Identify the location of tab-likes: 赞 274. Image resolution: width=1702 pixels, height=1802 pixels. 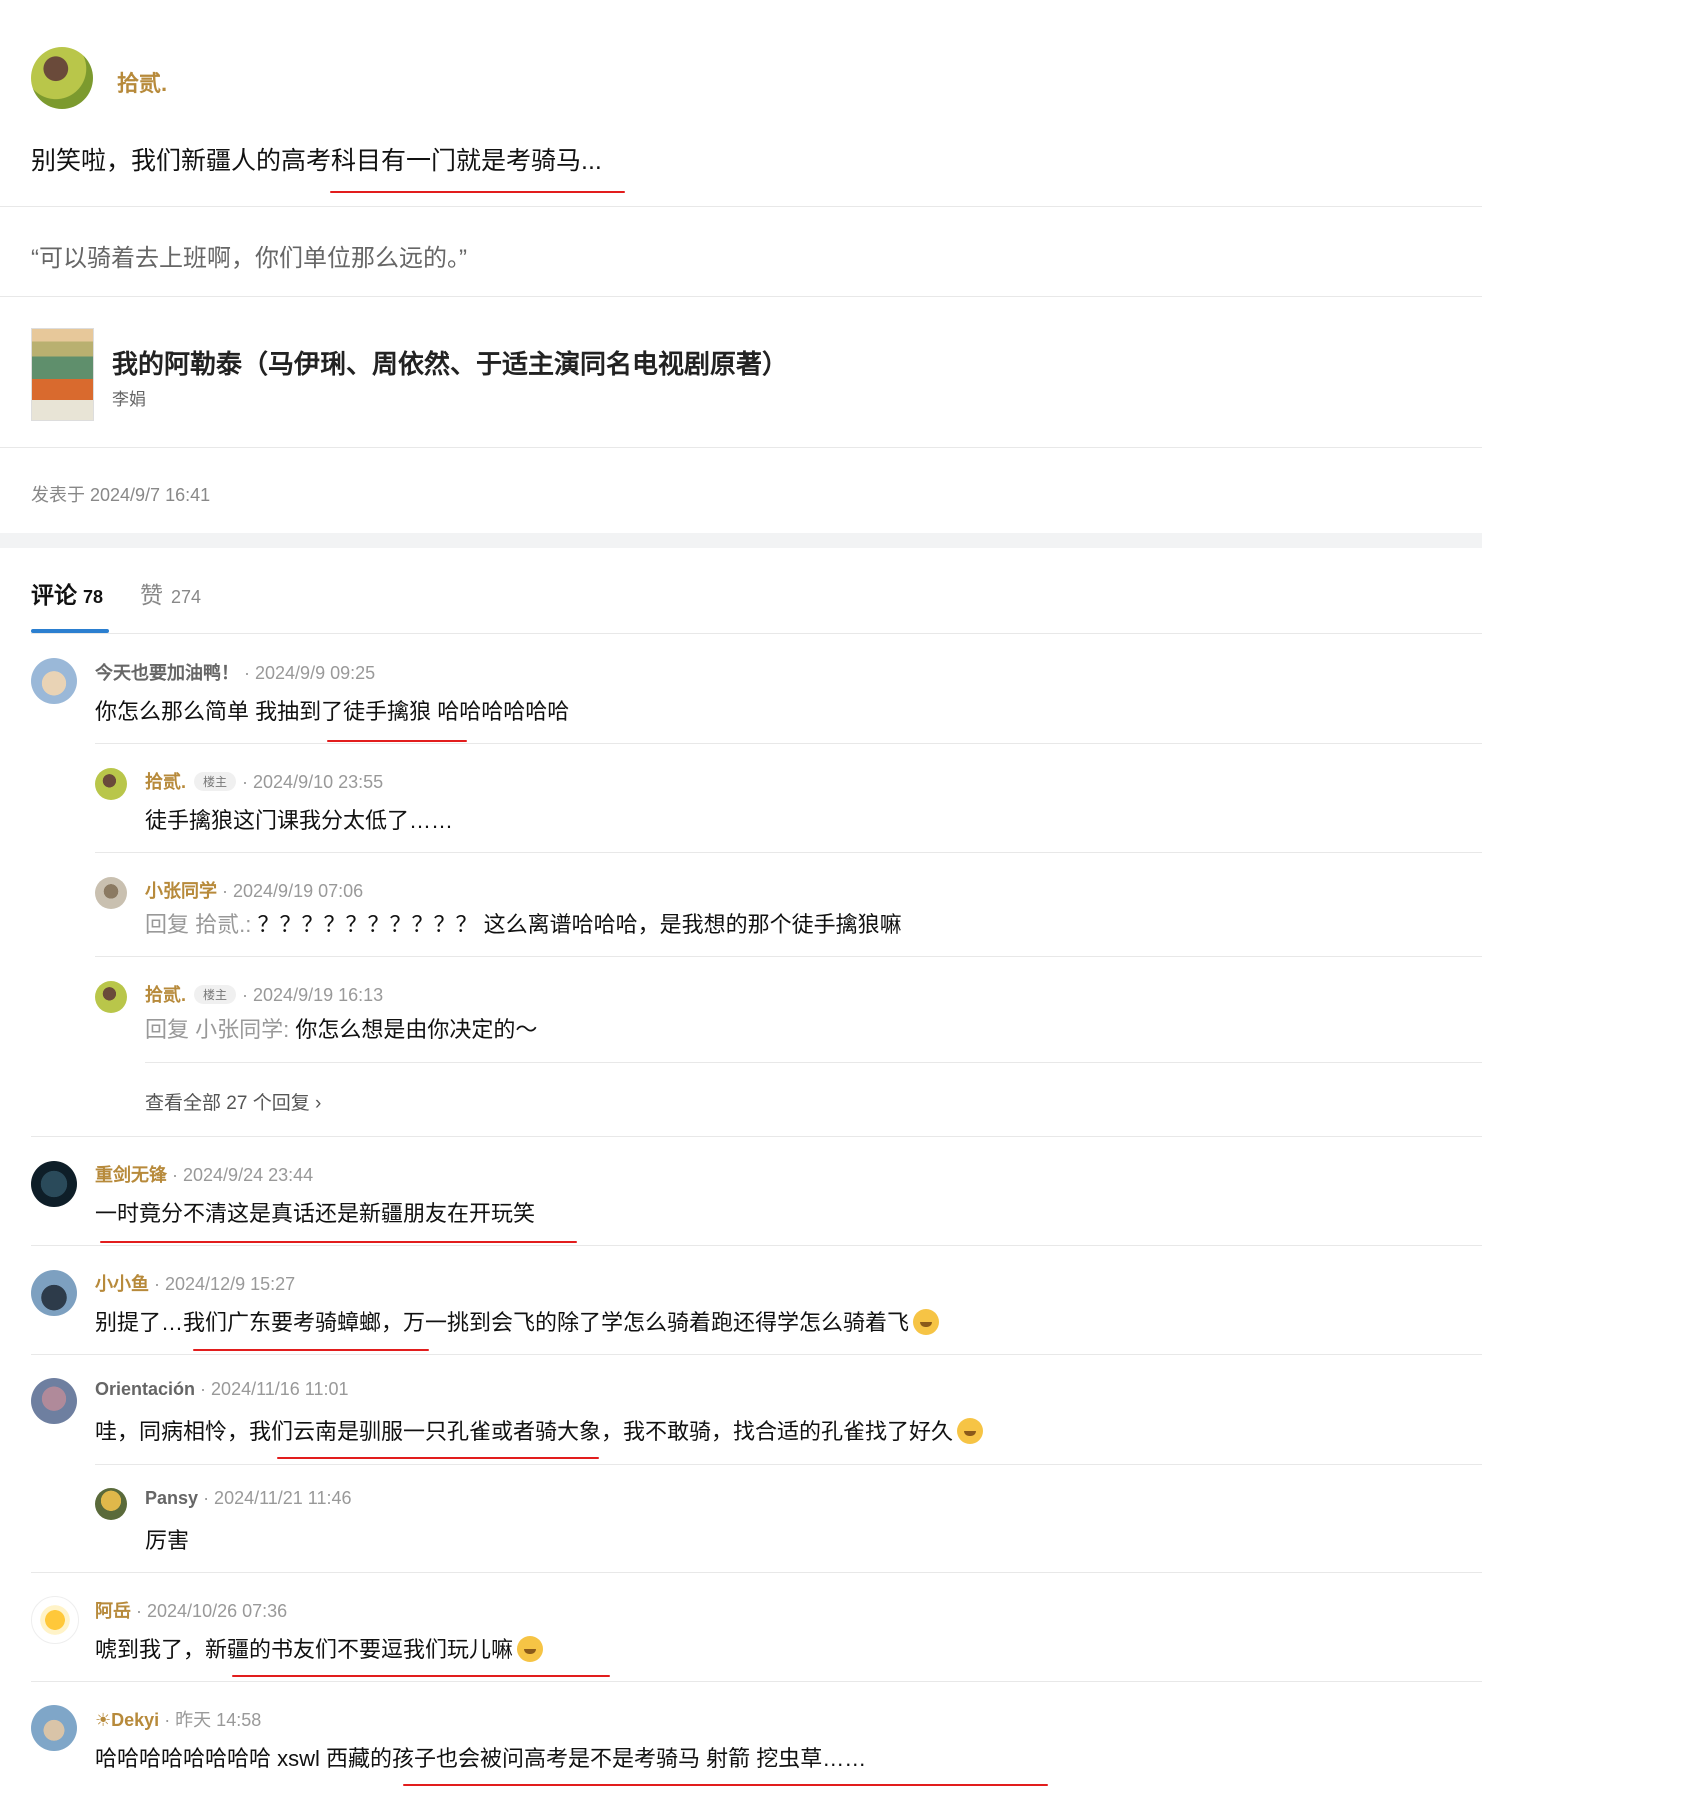
(170, 593).